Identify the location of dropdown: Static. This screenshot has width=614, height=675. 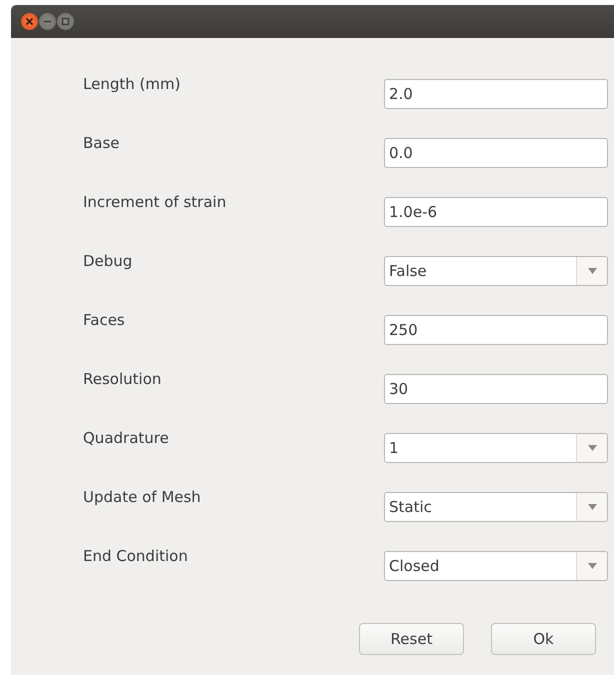
(496, 507).